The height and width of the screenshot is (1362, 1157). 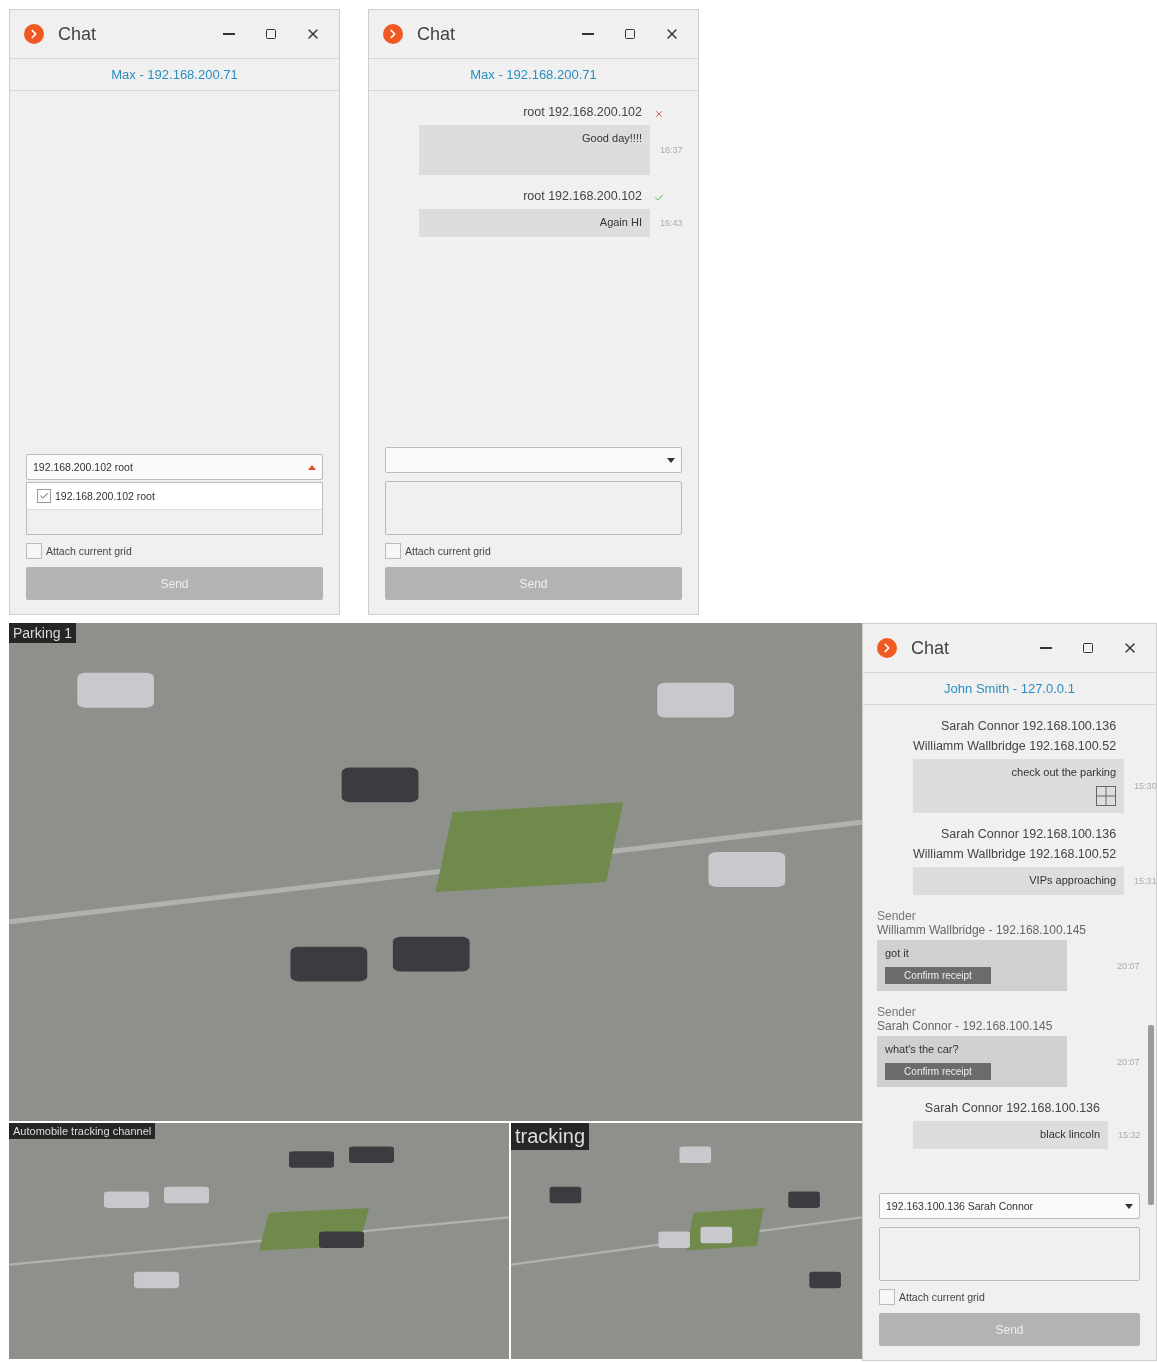 I want to click on message-text: check out the parking, so click(x=1064, y=772).